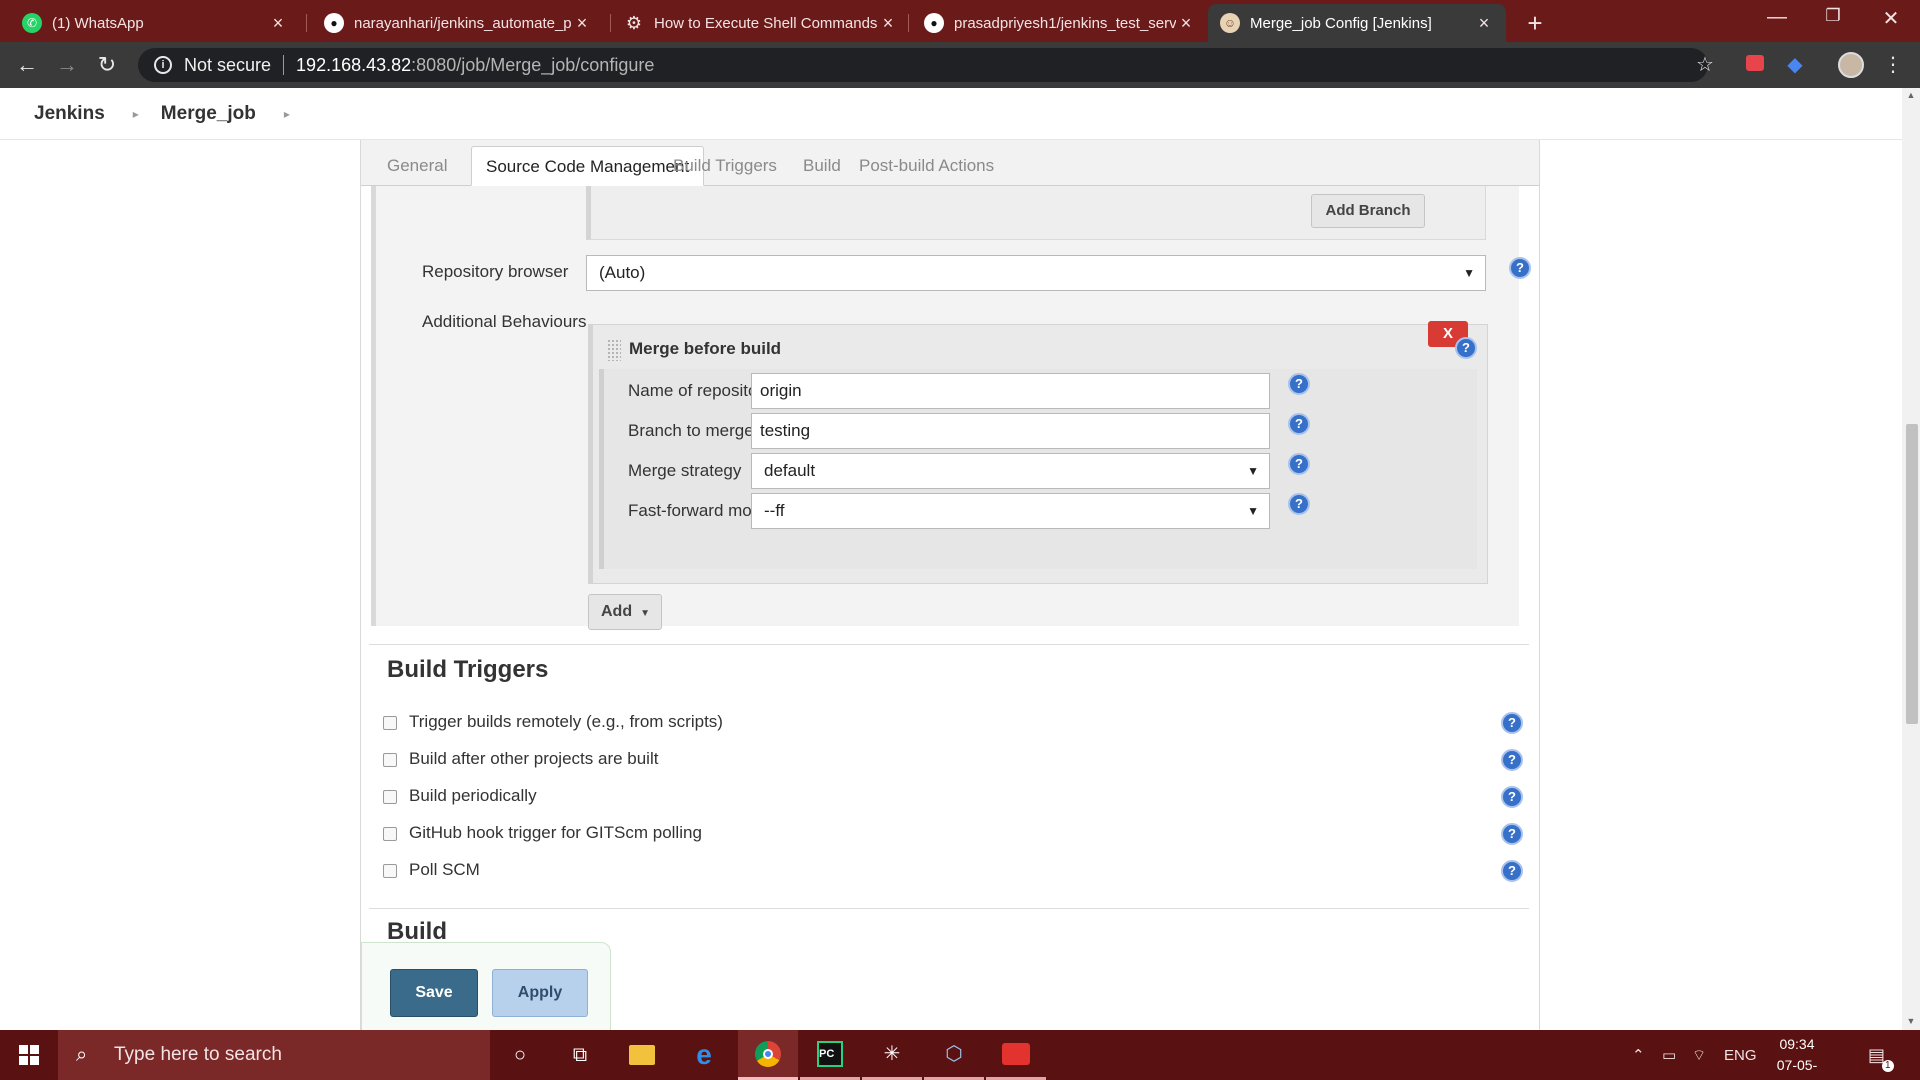 This screenshot has width=1920, height=1080. I want to click on repository-browser-label: Repository browser, so click(495, 271).